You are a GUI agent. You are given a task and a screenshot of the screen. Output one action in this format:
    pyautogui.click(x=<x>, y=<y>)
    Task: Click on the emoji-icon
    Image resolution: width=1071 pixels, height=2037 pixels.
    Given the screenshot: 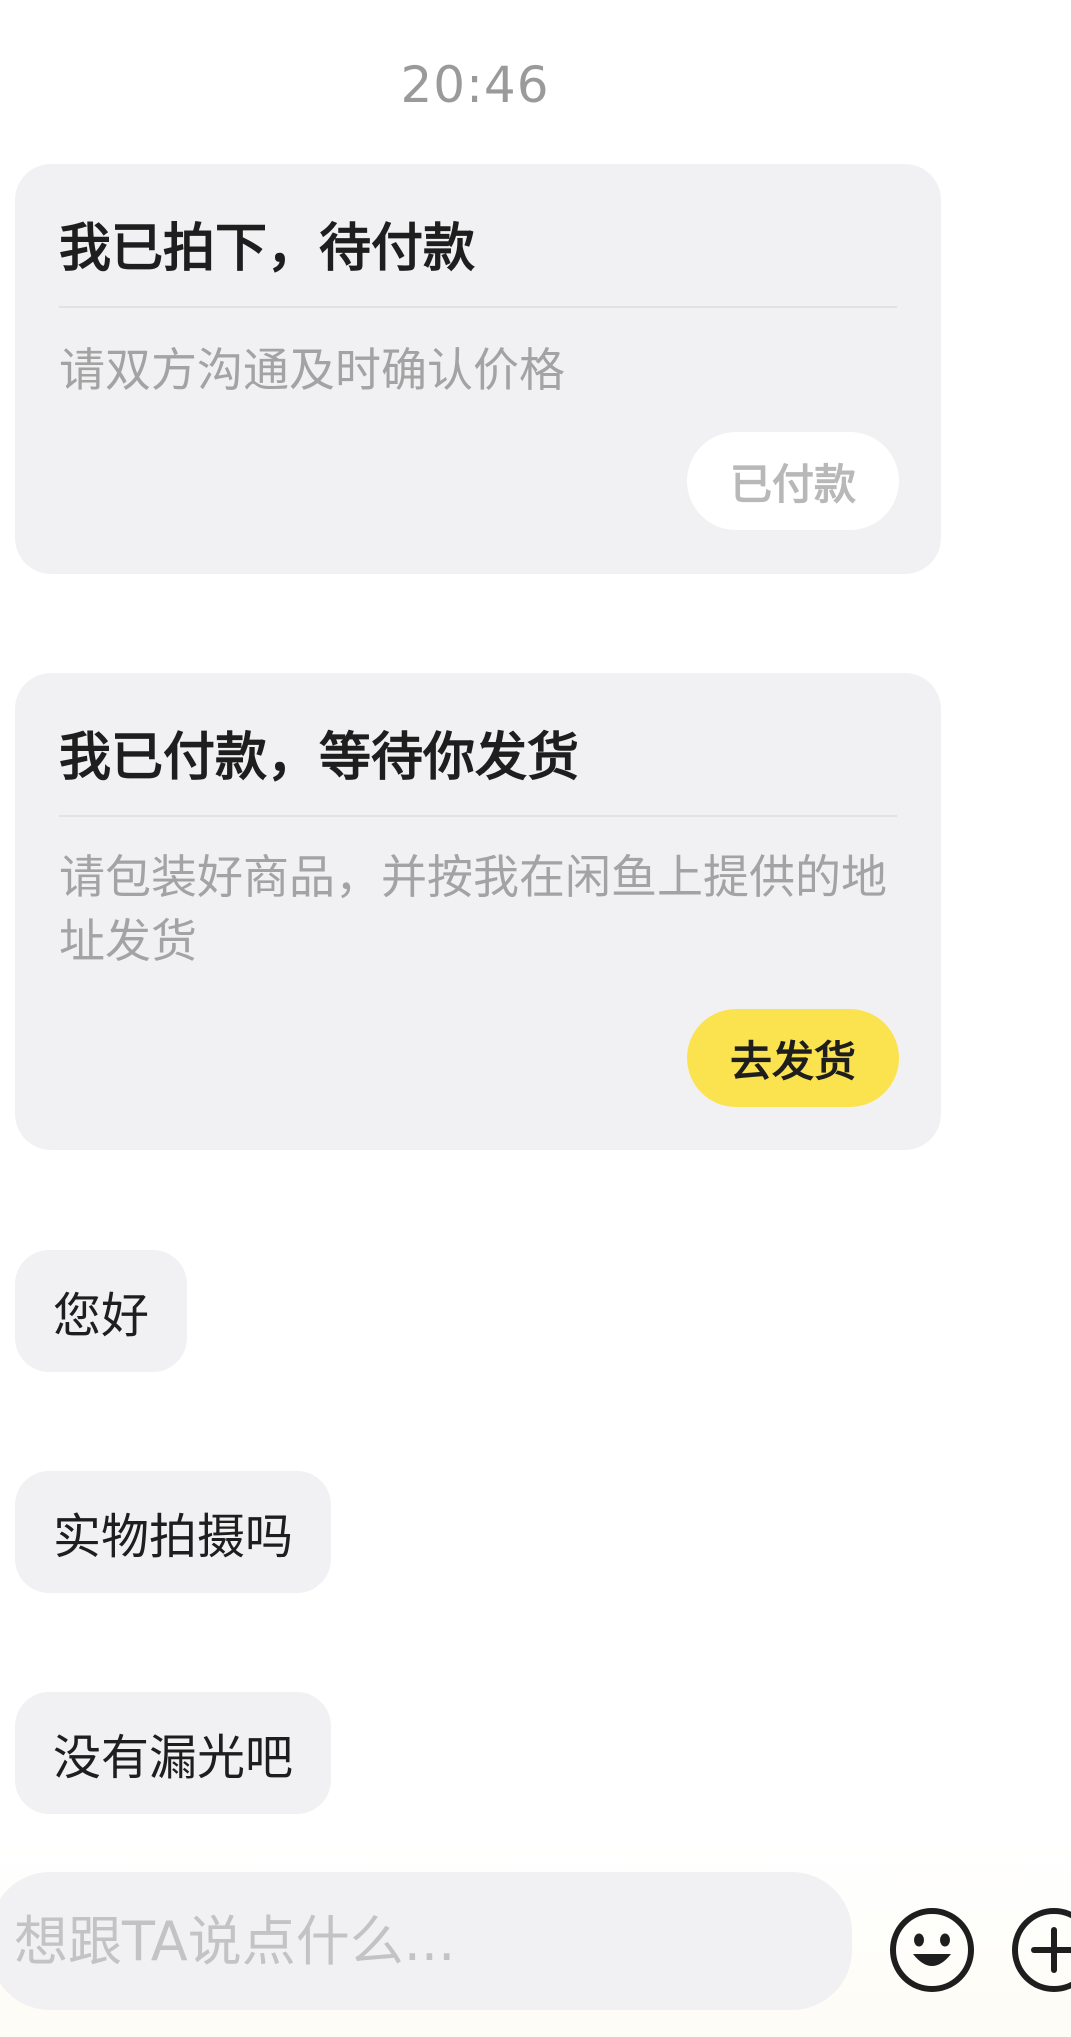 What is the action you would take?
    pyautogui.click(x=932, y=1950)
    